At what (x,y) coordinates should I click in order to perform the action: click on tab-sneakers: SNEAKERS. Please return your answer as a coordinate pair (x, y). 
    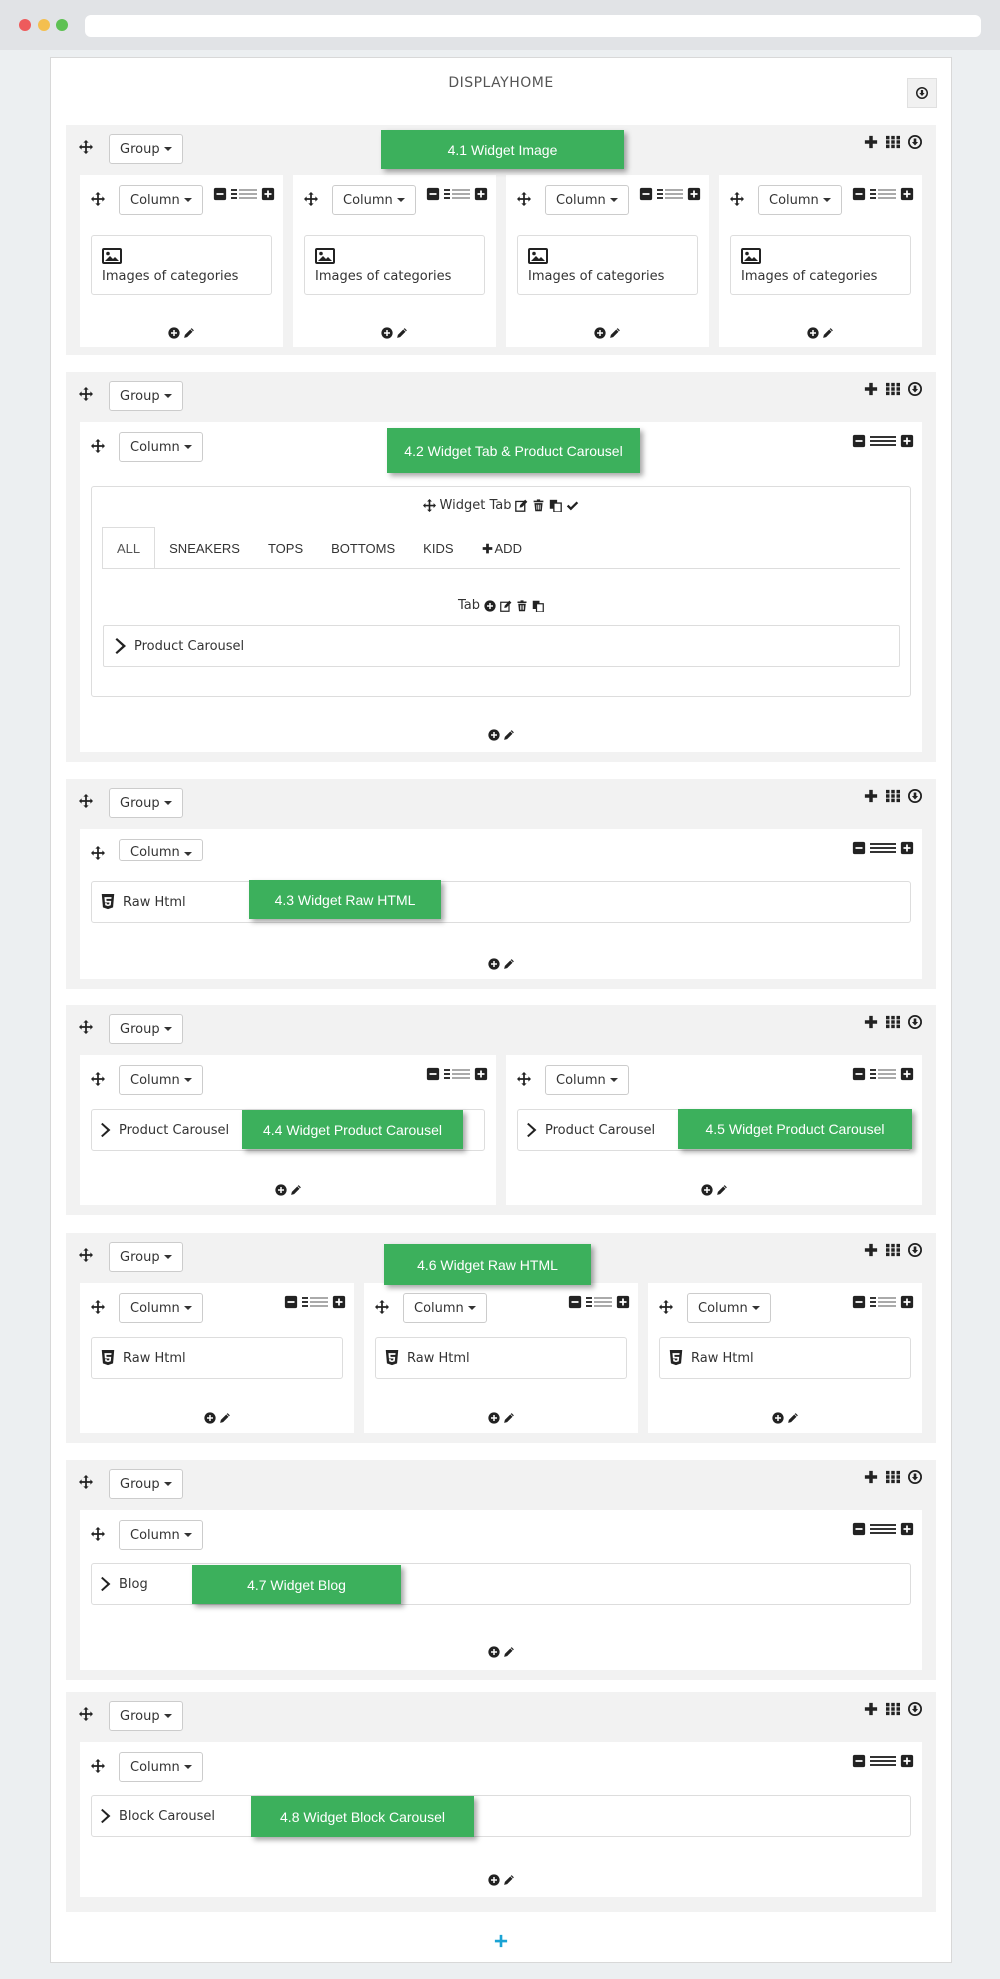
    Looking at the image, I should click on (204, 548).